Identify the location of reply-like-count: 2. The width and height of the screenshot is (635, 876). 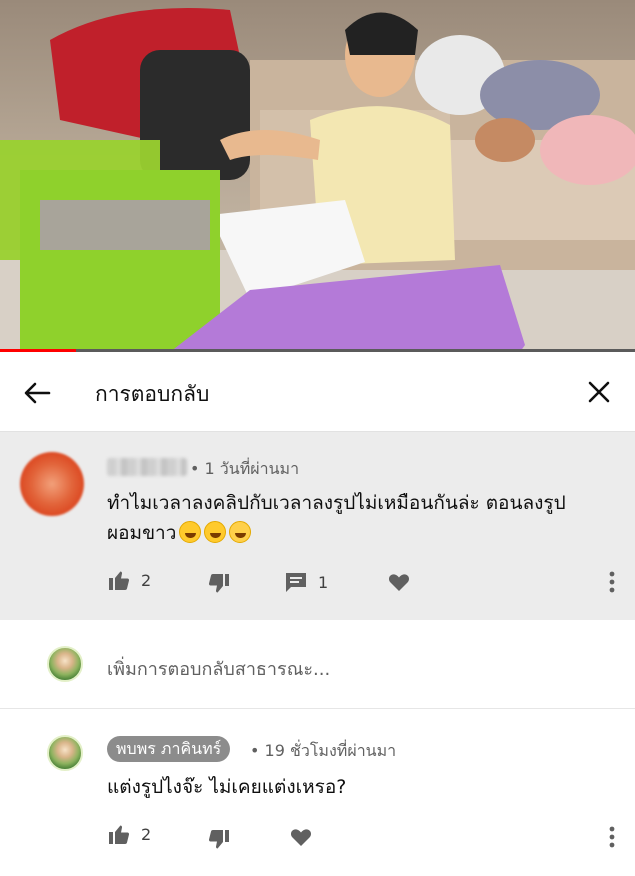
(146, 834).